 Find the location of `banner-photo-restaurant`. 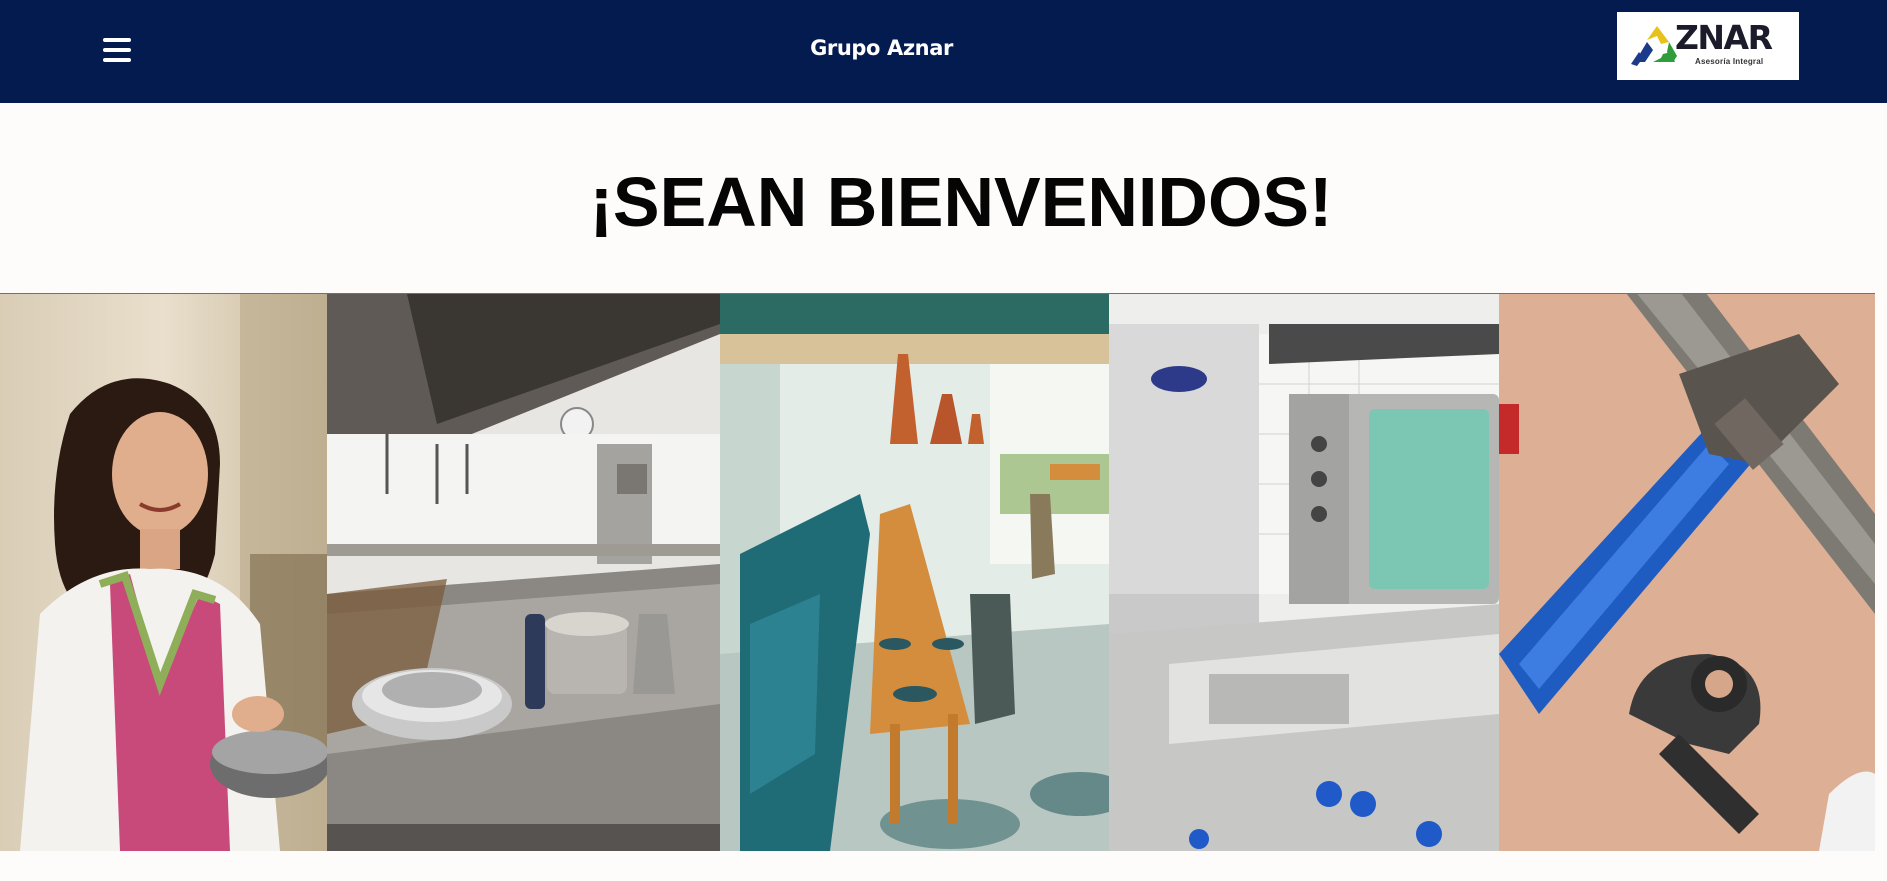

banner-photo-restaurant is located at coordinates (914, 572).